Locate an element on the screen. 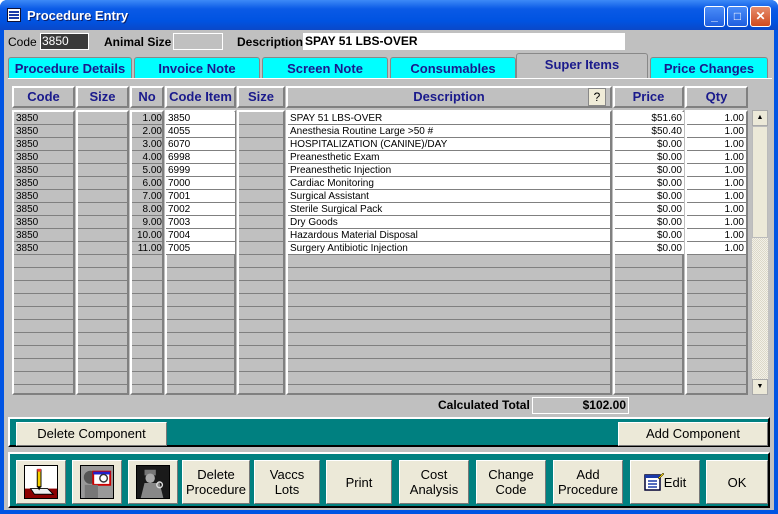 This screenshot has width=778, height=514. cell-code-item: 3850 is located at coordinates (200, 118).